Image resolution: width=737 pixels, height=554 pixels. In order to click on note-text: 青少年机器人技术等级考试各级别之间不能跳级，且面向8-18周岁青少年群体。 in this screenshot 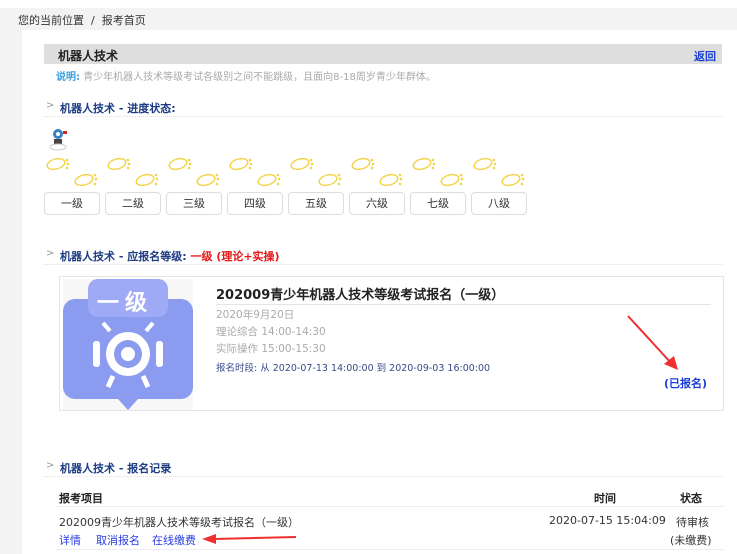, I will do `click(259, 77)`.